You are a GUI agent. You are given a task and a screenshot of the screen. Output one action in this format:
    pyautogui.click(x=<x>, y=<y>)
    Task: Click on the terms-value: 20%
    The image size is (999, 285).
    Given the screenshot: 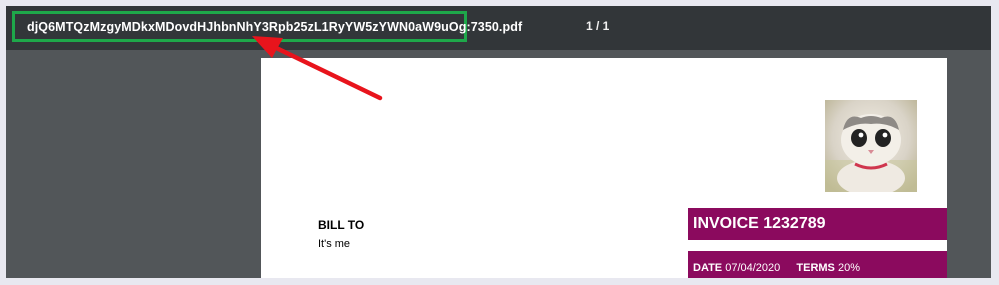 What is the action you would take?
    pyautogui.click(x=848, y=268)
    